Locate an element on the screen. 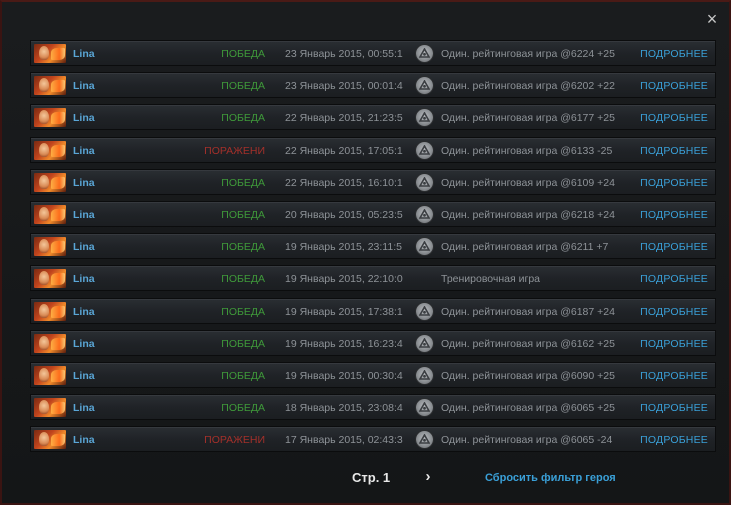  match-date: 19 Январь 2015, 23:11:5 is located at coordinates (343, 247).